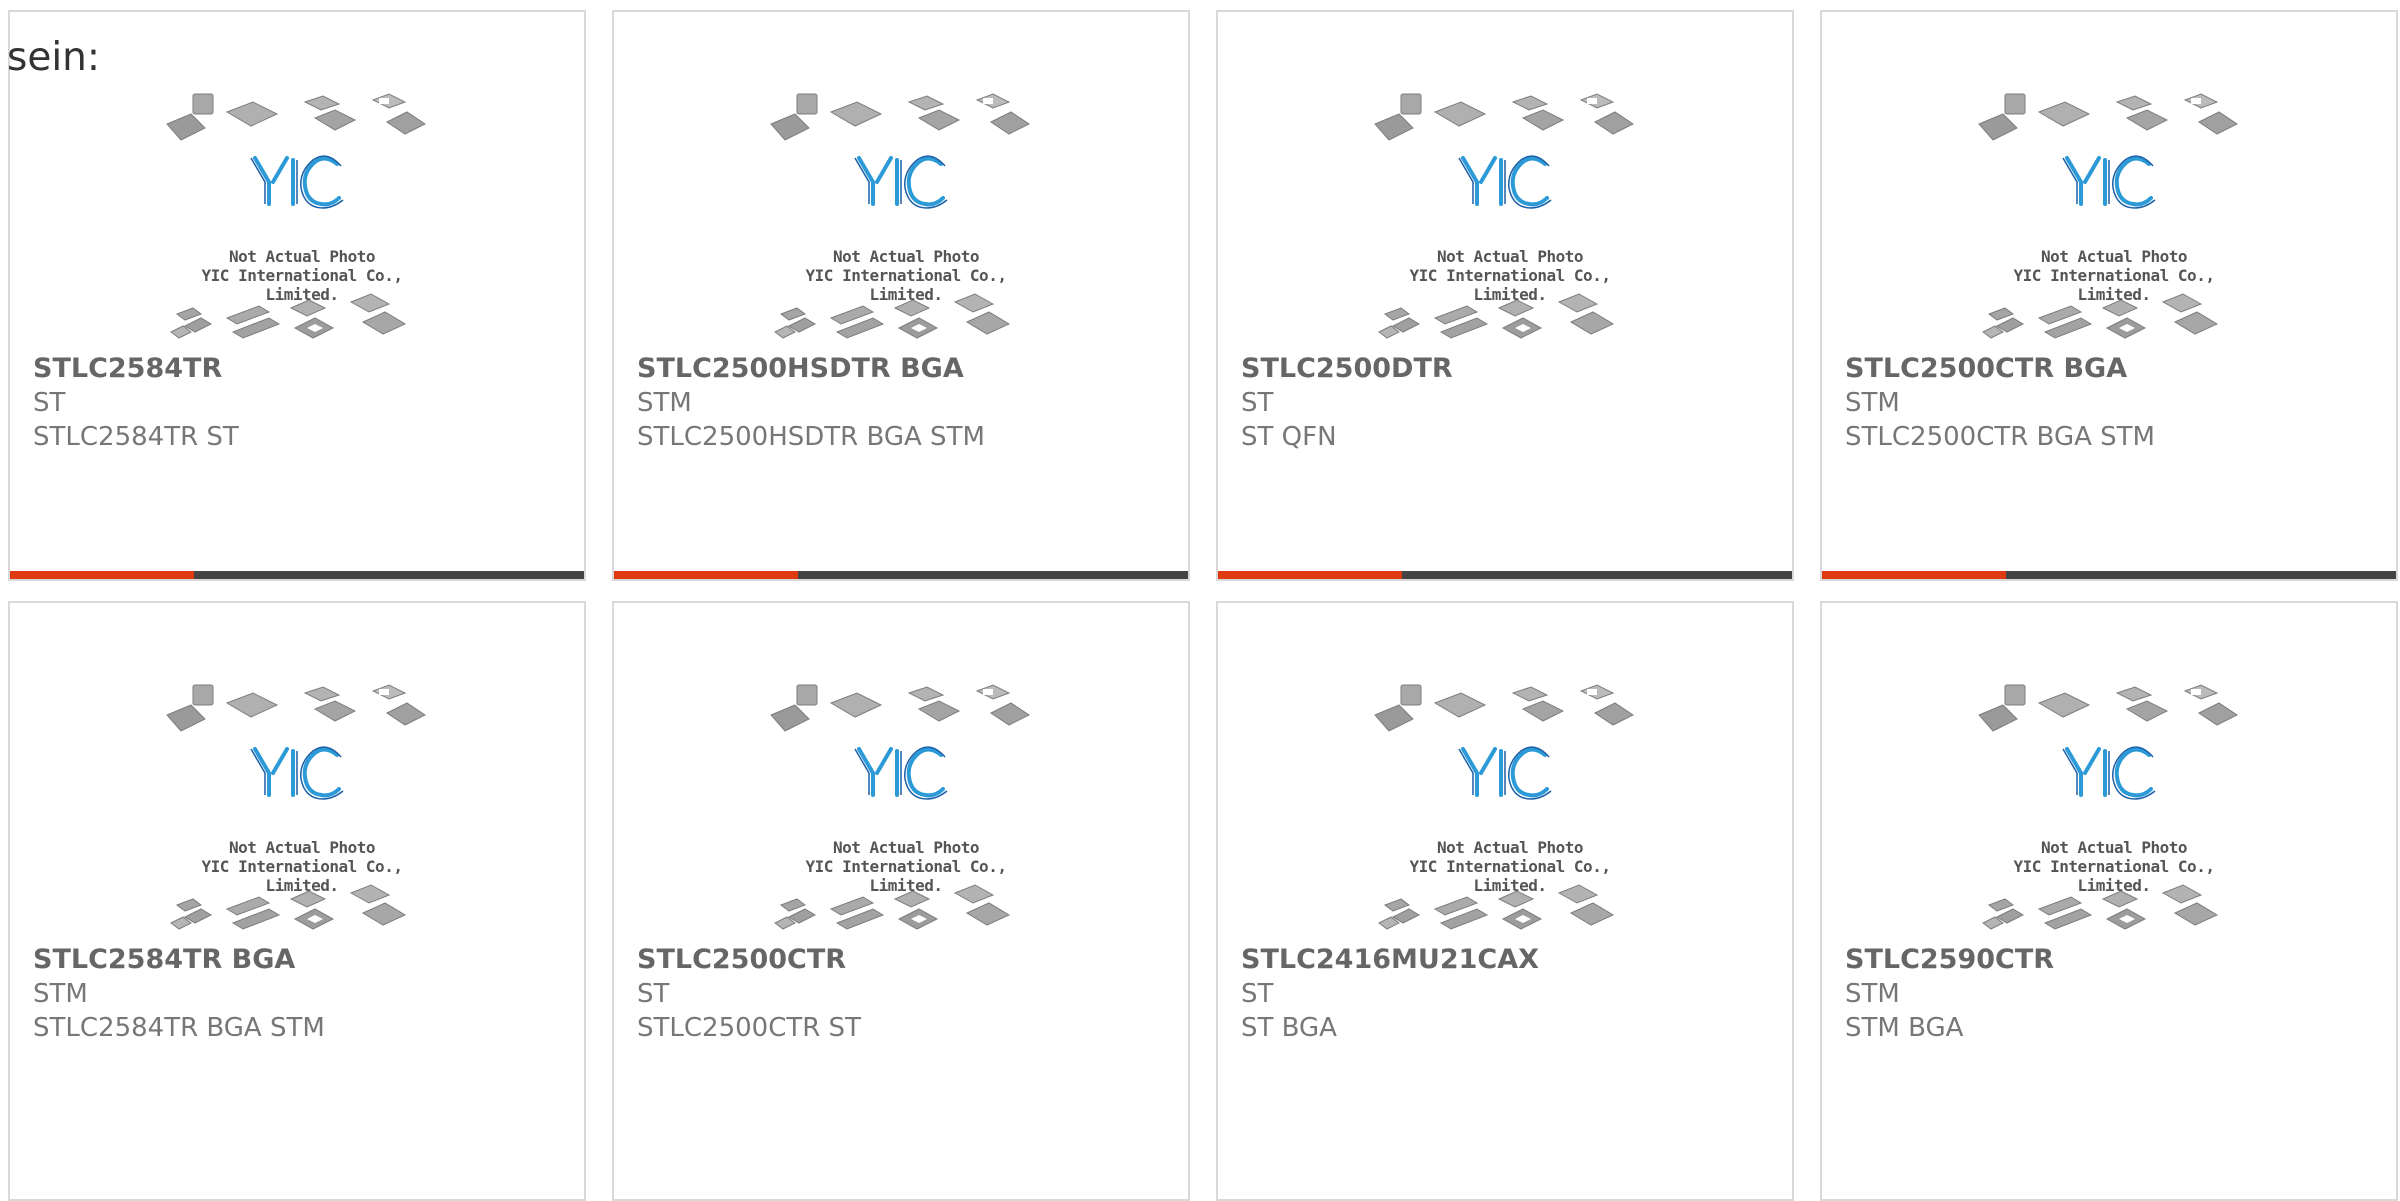 This screenshot has height=1201, width=2400. What do you see at coordinates (1390, 994) in the screenshot?
I see `product-info: STLC2416MU21CAX ST ST BGA` at bounding box center [1390, 994].